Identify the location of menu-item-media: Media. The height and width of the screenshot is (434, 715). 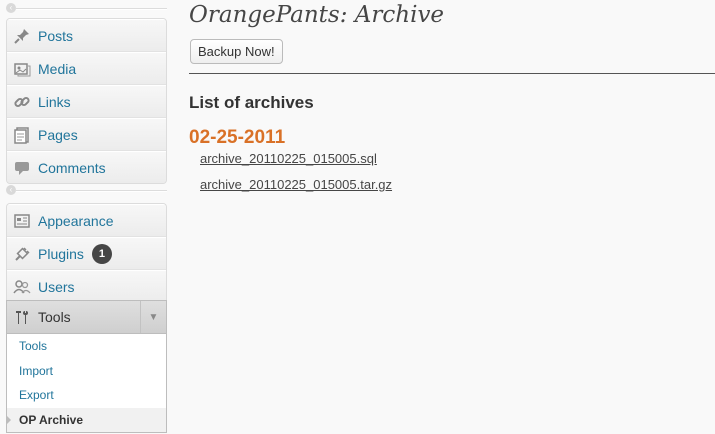
(86, 68).